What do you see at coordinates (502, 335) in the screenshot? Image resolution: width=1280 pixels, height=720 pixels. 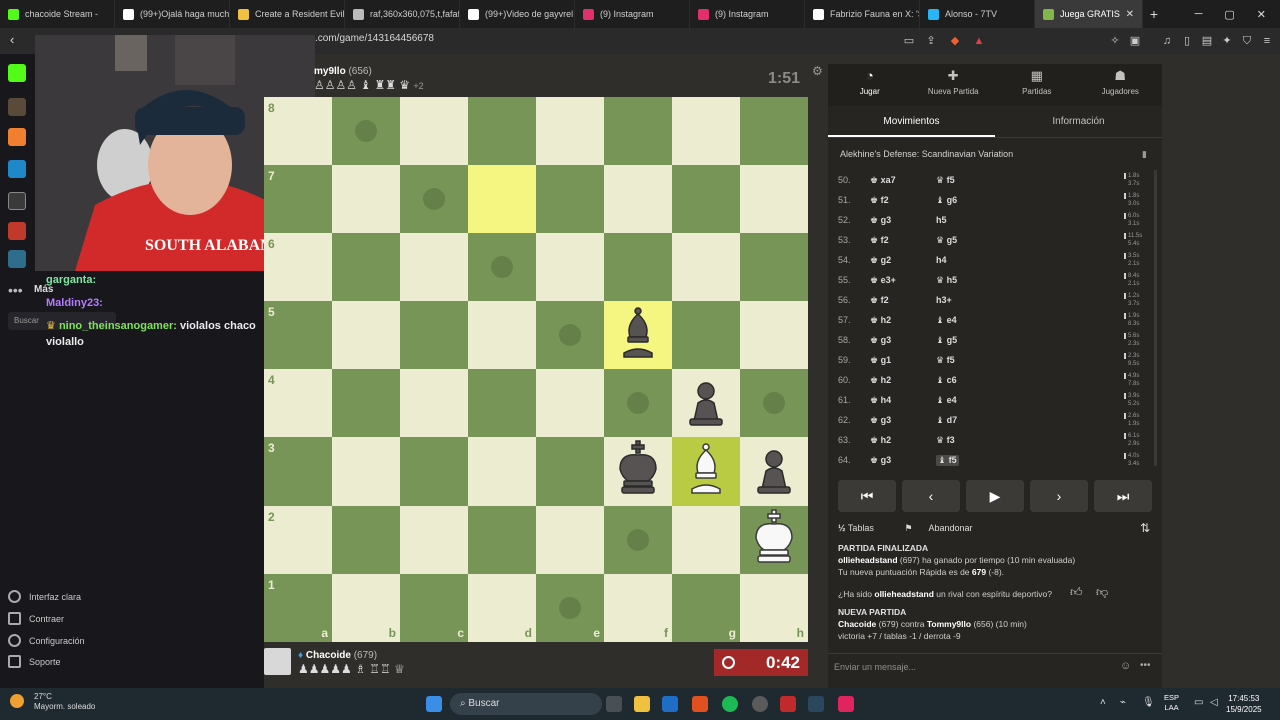 I see `board-square-d5` at bounding box center [502, 335].